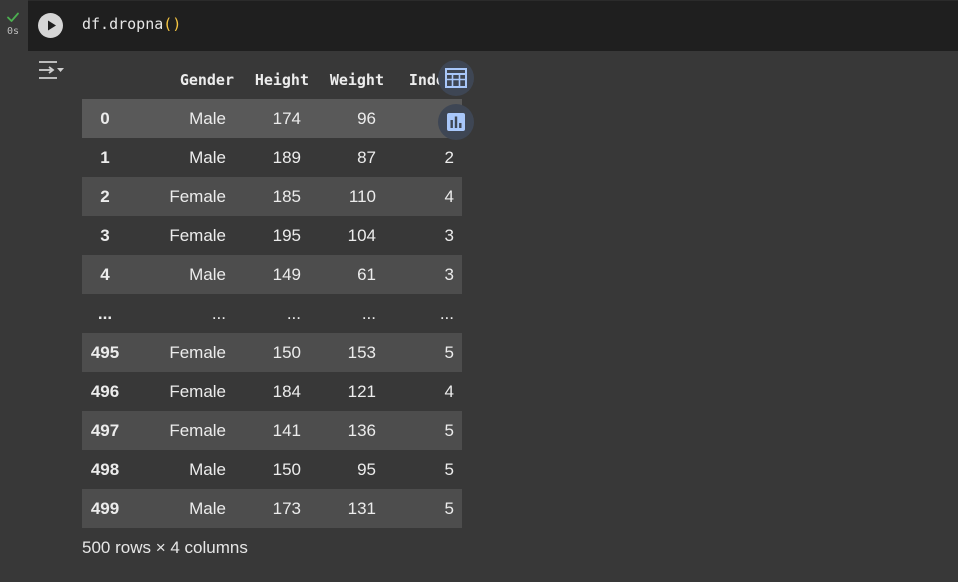 The image size is (958, 582). Describe the element at coordinates (361, 508) in the screenshot. I see `table-cell-weight: 131` at that location.